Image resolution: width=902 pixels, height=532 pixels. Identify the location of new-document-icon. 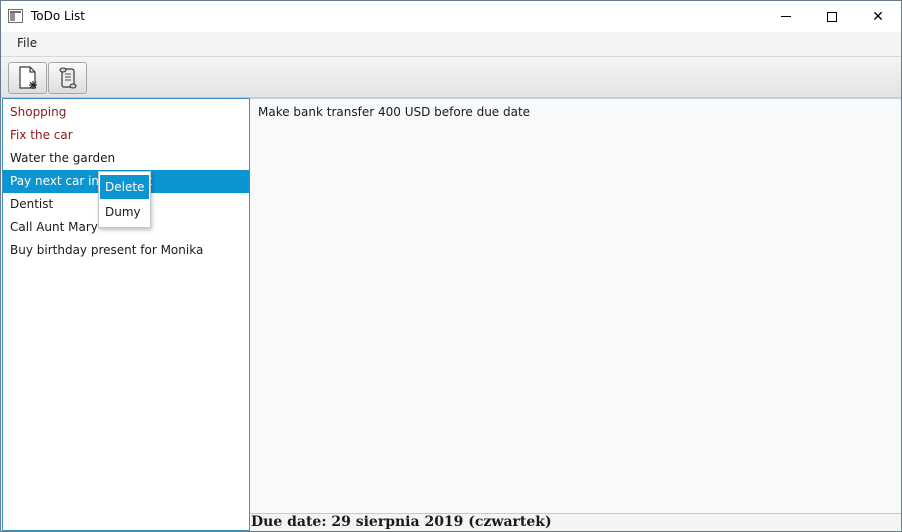
(27, 77).